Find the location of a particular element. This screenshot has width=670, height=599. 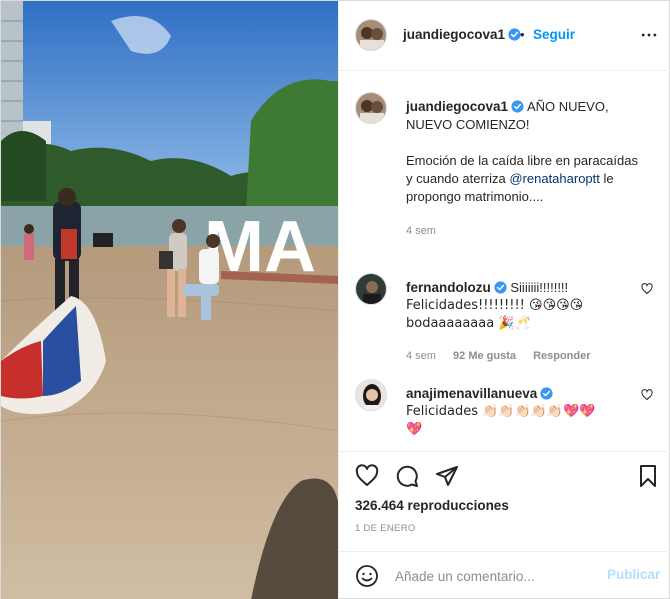

caption-mention-link: @renataharoptt is located at coordinates (554, 178).